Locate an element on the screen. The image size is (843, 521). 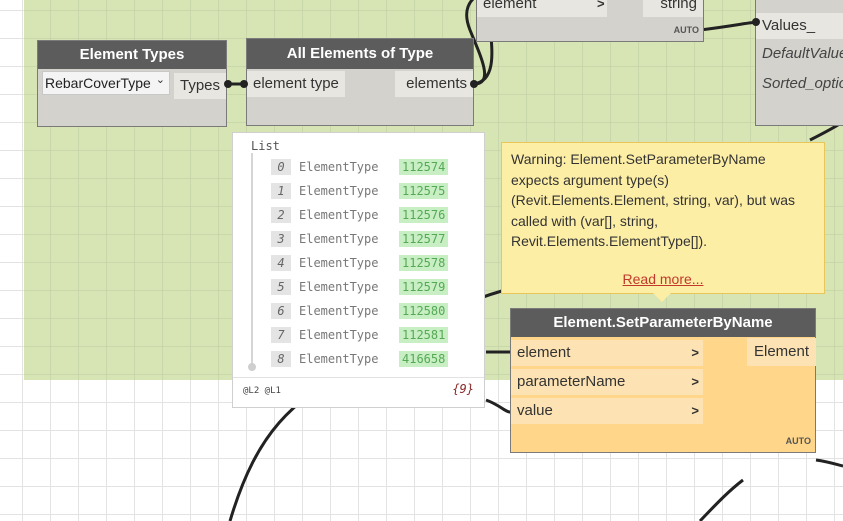
list-index: 3 is located at coordinates (281, 239).